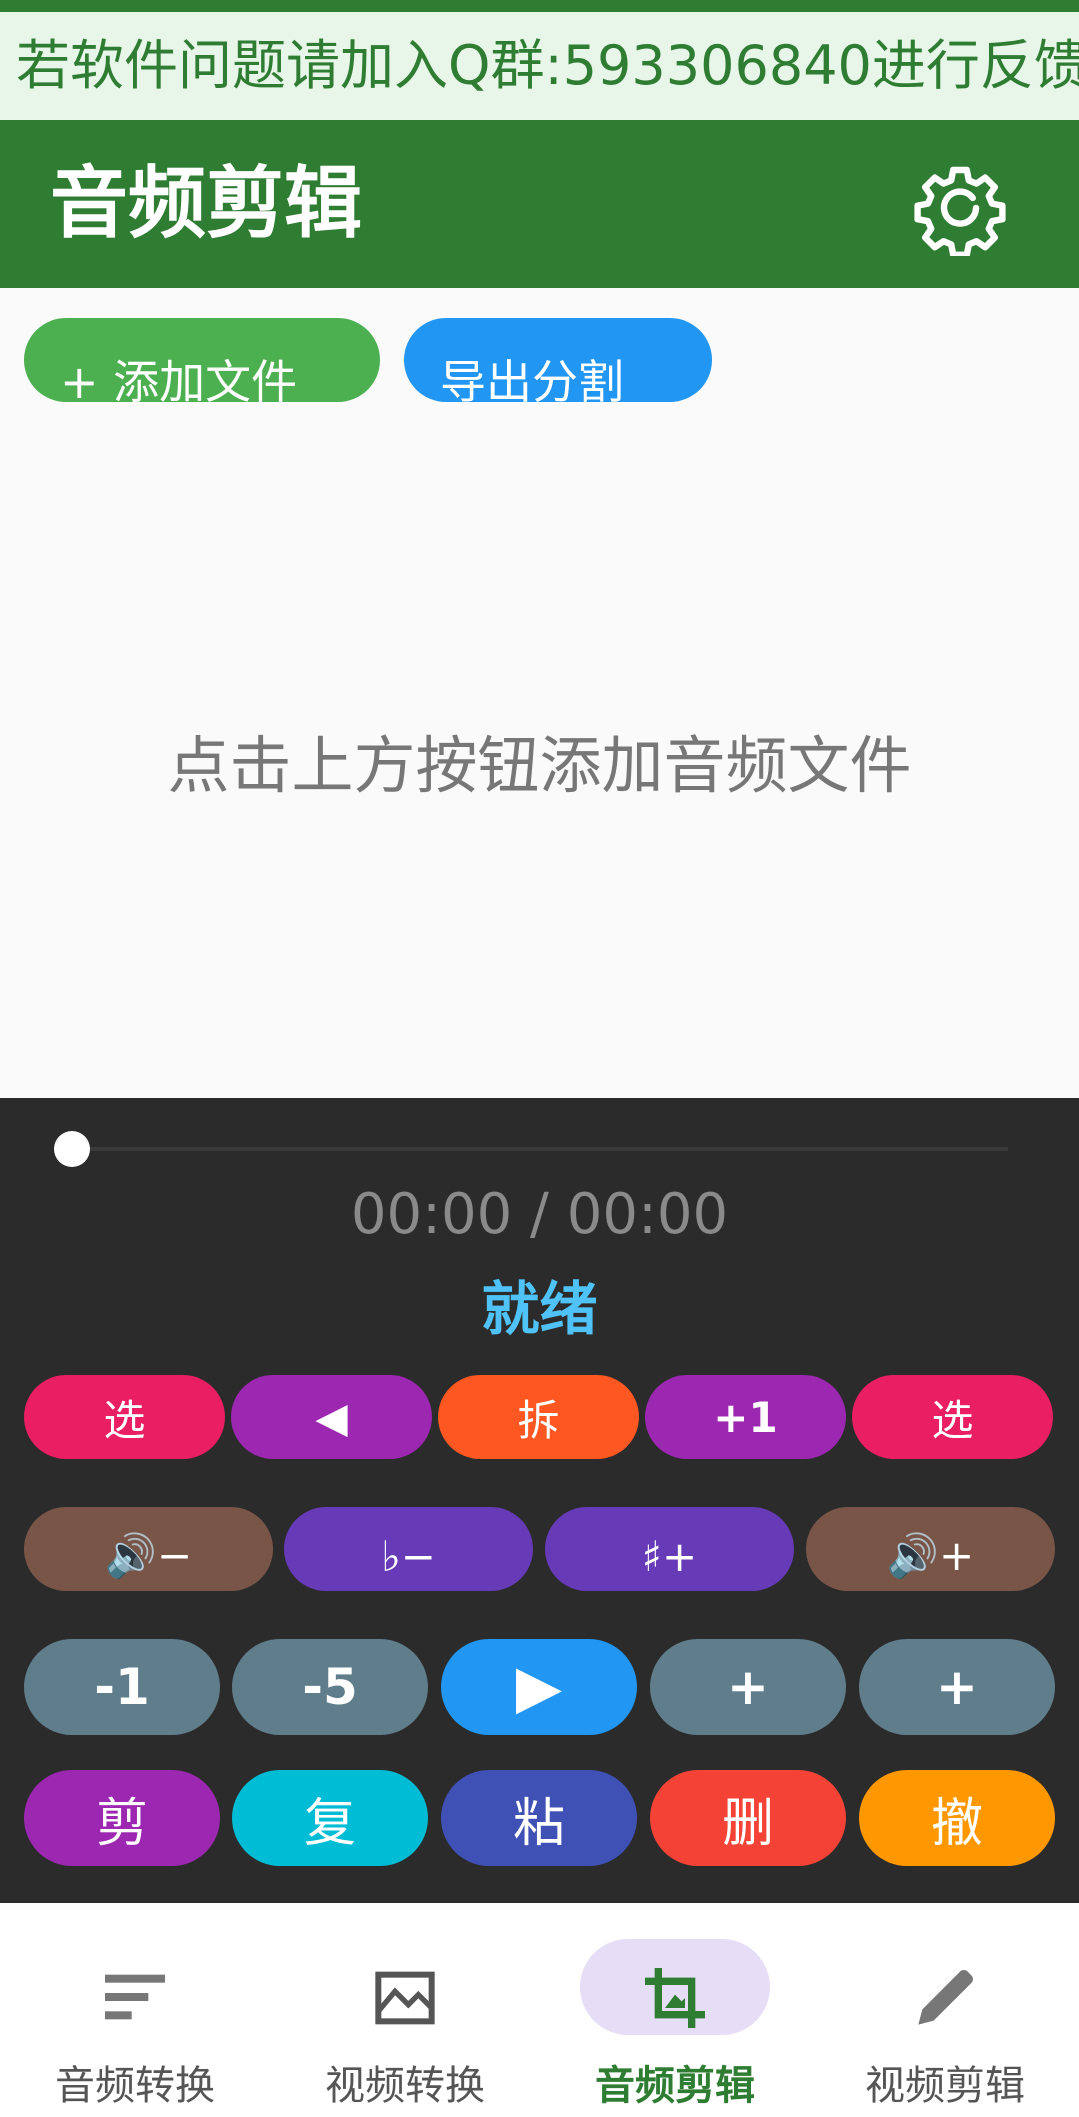 The height and width of the screenshot is (2117, 1079). Describe the element at coordinates (122, 1687) in the screenshot. I see `back-one-button: -1` at that location.